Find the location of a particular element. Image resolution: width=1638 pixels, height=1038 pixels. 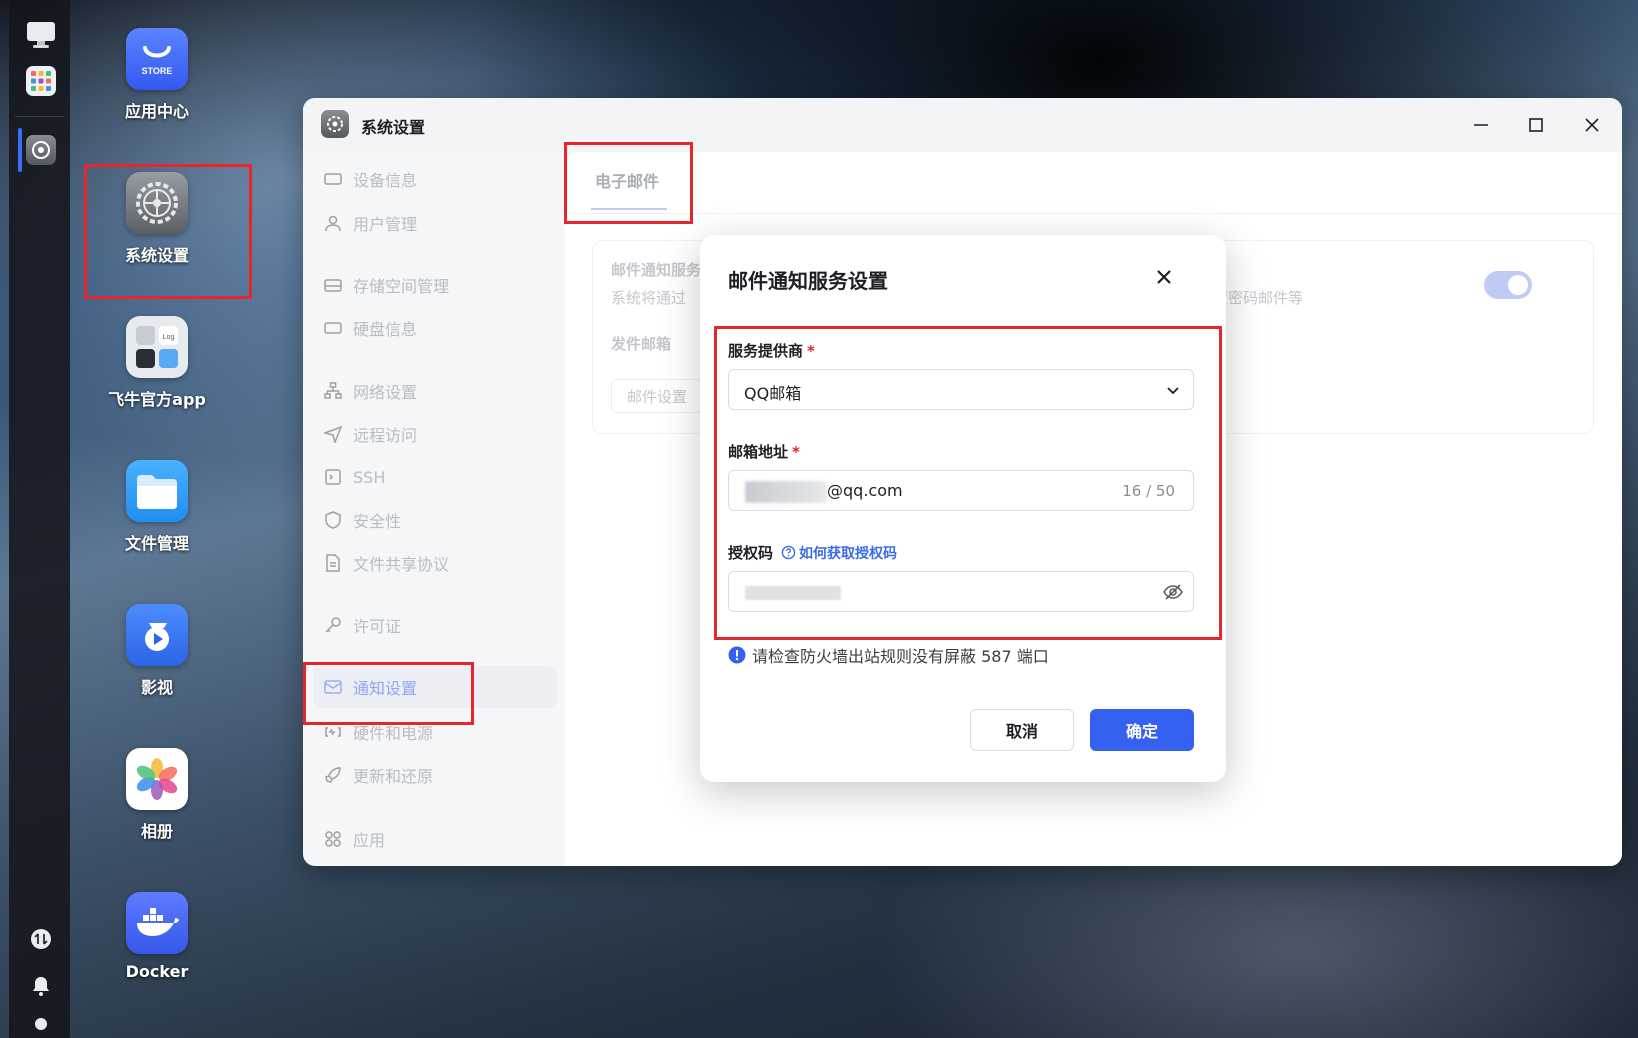

mail-icon is located at coordinates (333, 687).